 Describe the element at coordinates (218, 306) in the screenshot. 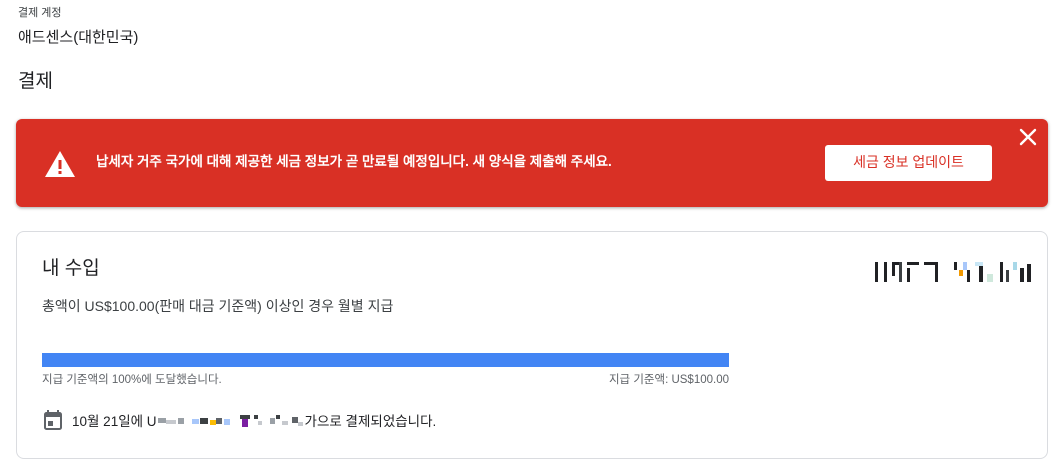

I see `payment-threshold-description: 총액이 US$100.00(판매 대금 기준액) 이상인 경우 월별 지급` at that location.